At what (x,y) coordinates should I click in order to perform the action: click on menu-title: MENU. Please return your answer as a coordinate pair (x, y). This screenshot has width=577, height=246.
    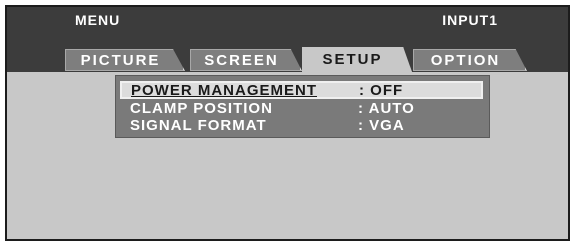
    Looking at the image, I should click on (98, 20).